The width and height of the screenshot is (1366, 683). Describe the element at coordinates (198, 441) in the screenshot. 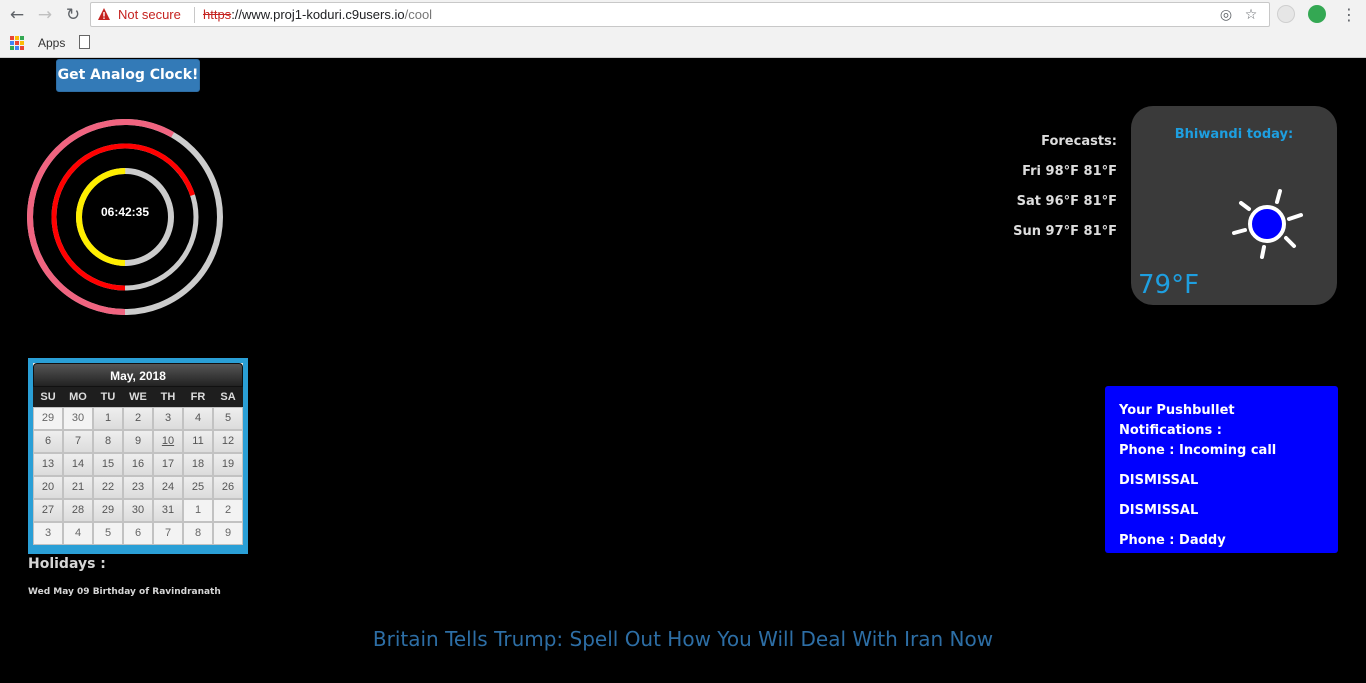

I see `calendar-day: 11` at that location.